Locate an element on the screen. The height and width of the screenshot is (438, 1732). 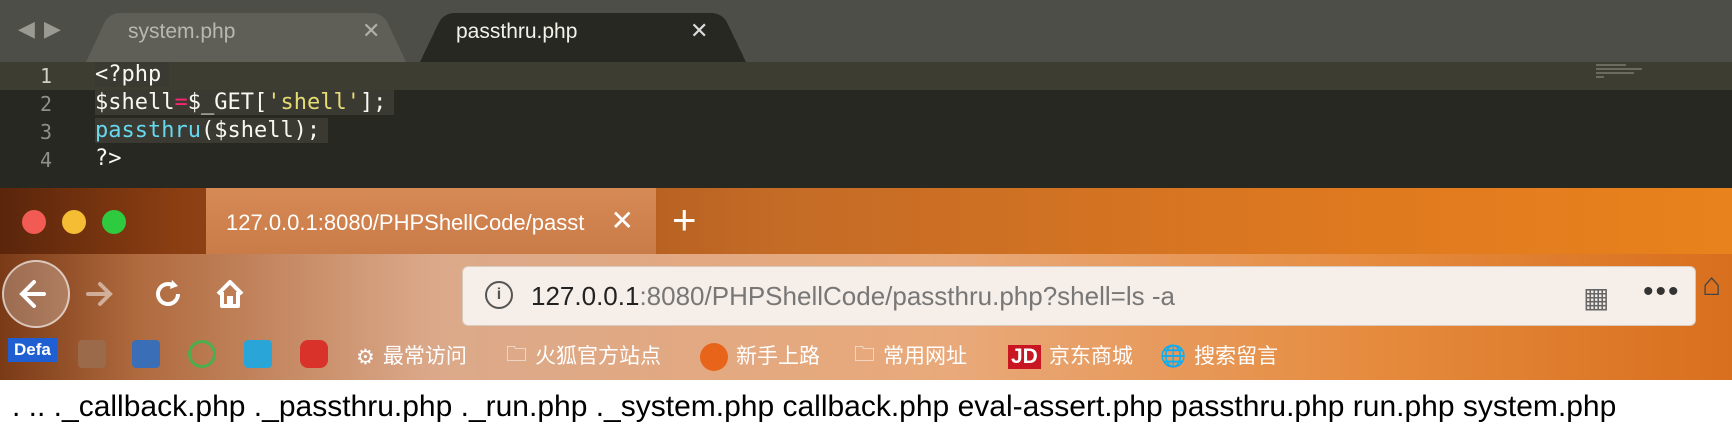
code-line-1: <?php is located at coordinates (132, 74).